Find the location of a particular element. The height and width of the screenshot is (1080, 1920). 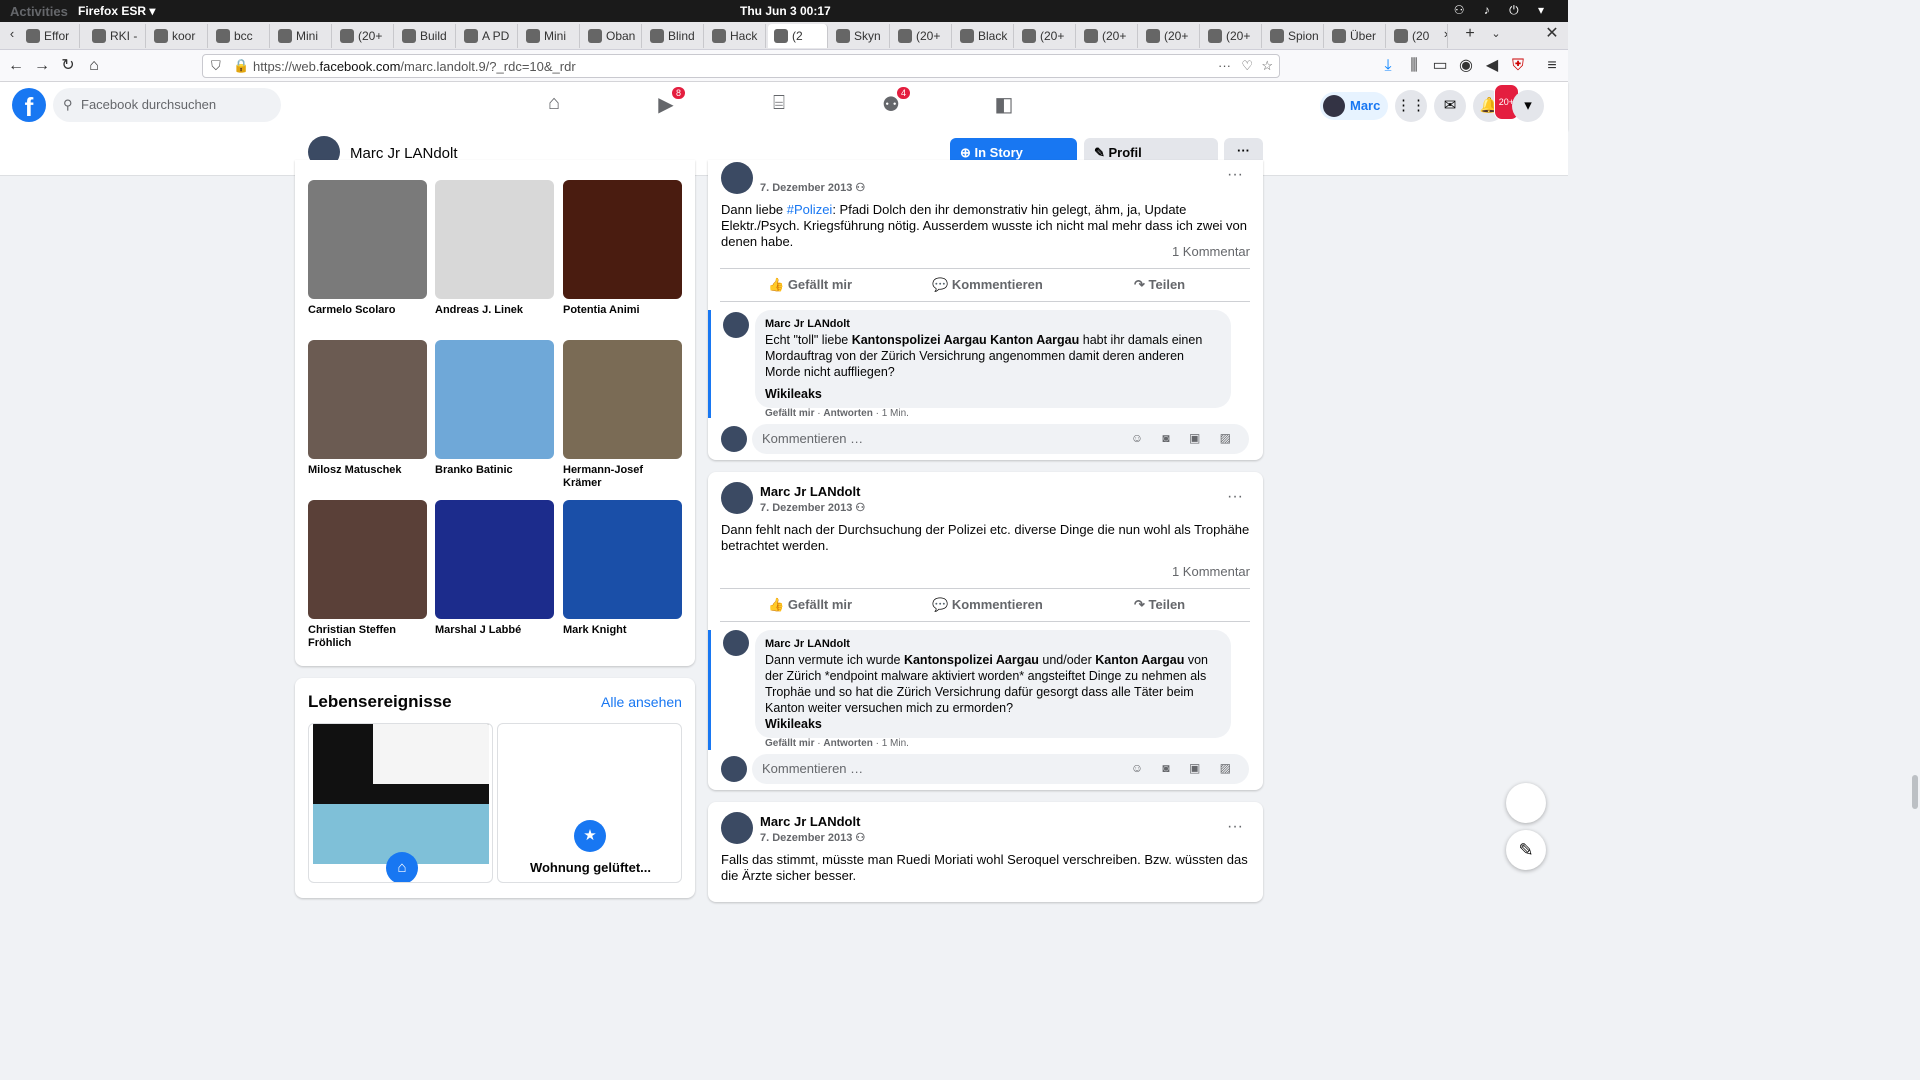

browser-tab: Black is located at coordinates (984, 36).